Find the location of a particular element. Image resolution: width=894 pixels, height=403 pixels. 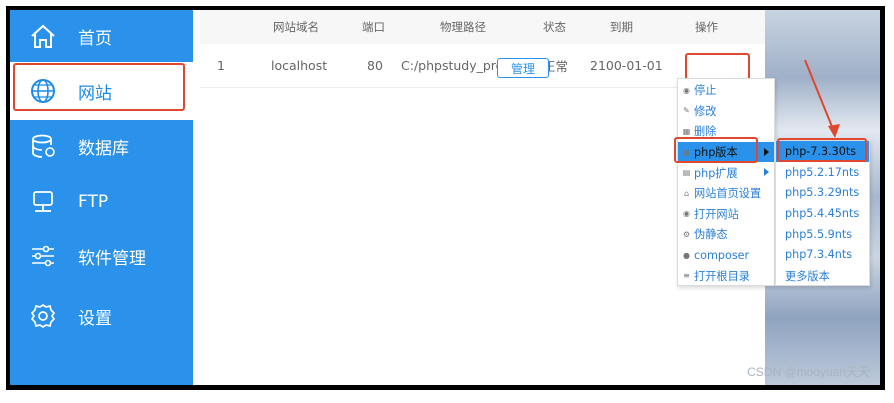

annotation-arrow-icon is located at coordinates (822, 98).